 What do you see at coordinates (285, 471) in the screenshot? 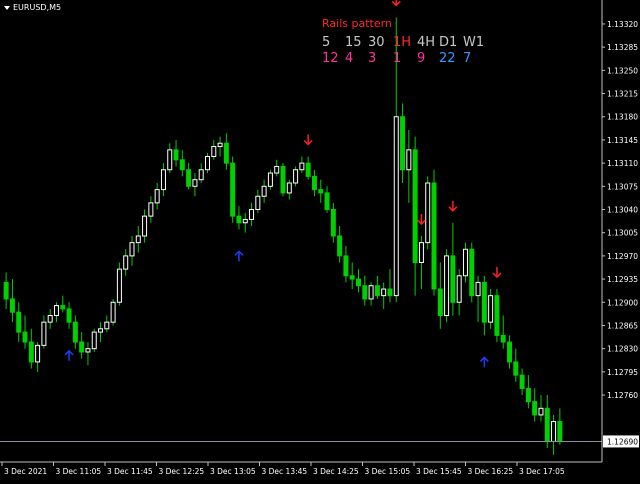
I see `time-tick-label: 3 Dec 13:45` at bounding box center [285, 471].